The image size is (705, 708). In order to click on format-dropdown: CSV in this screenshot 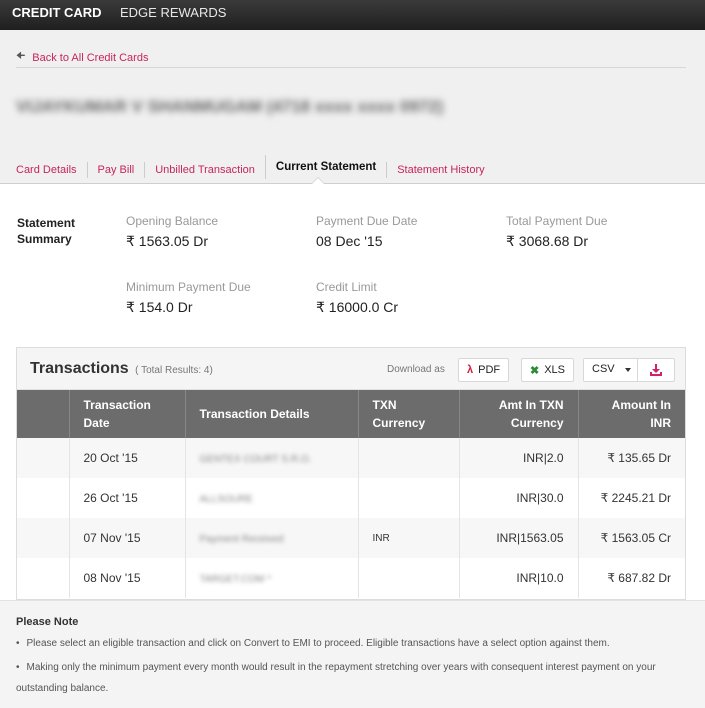, I will do `click(610, 370)`.